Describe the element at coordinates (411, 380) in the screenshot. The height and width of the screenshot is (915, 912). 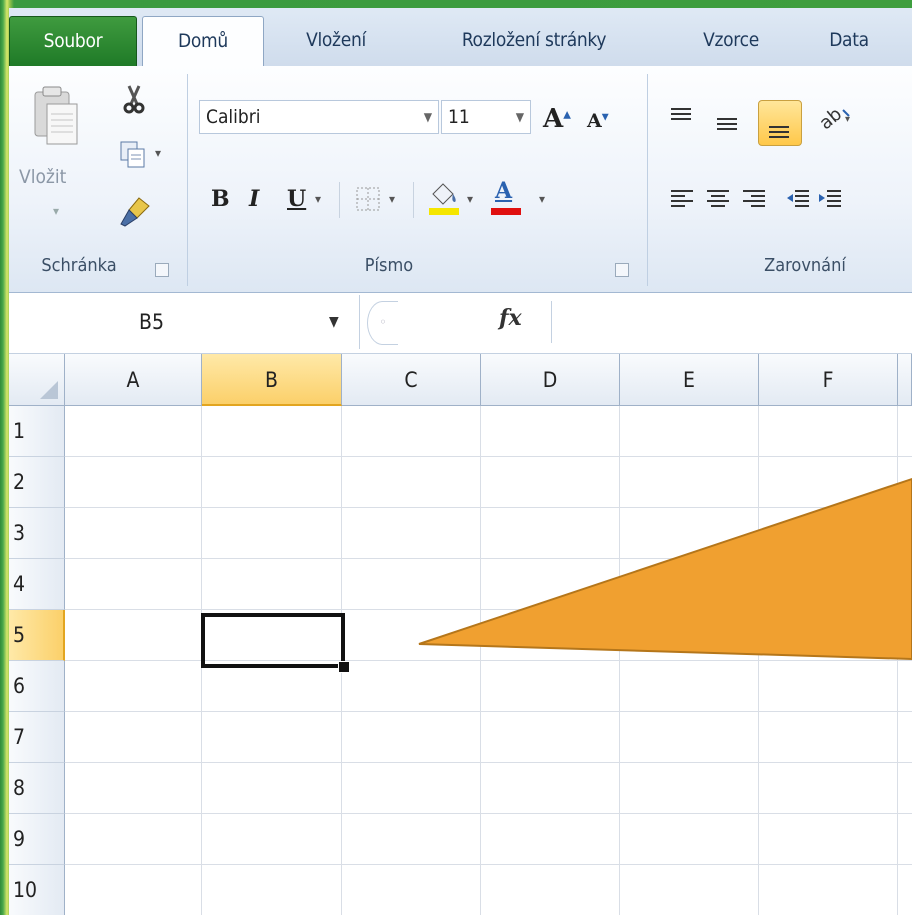
I see `column-header-c: C` at that location.